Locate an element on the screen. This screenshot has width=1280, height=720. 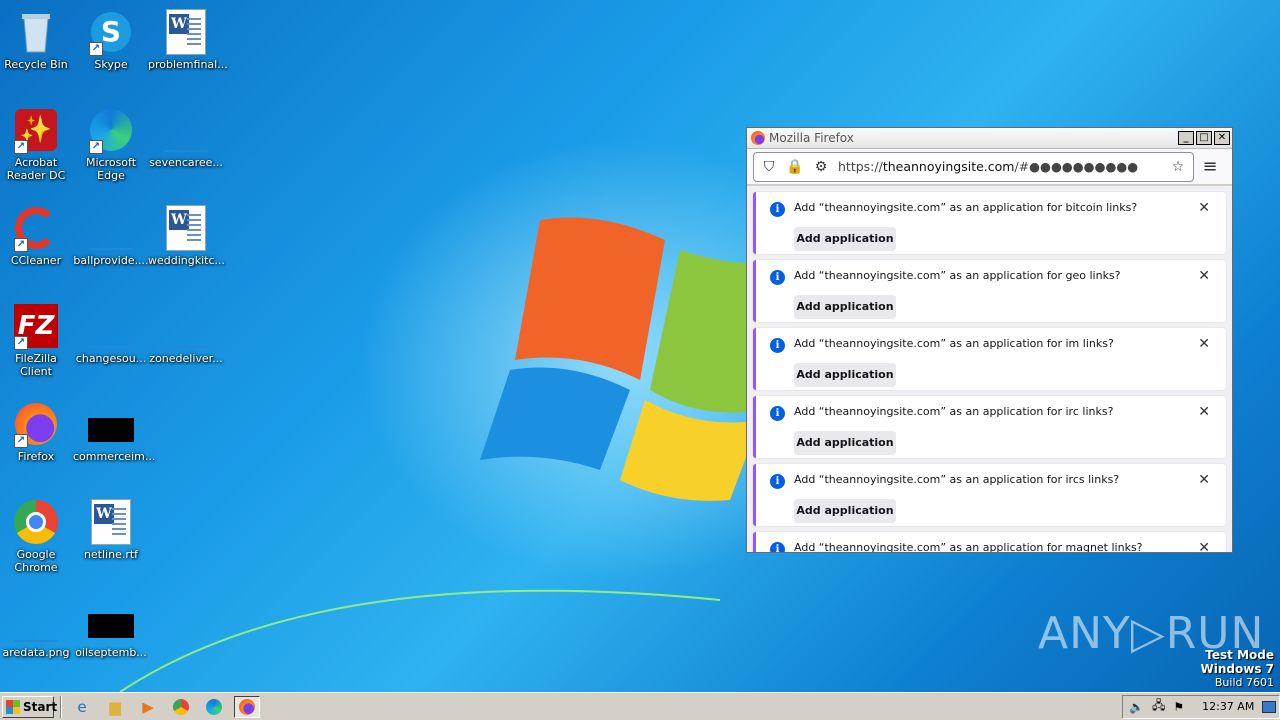
edge-taskbar-icon is located at coordinates (214, 707).